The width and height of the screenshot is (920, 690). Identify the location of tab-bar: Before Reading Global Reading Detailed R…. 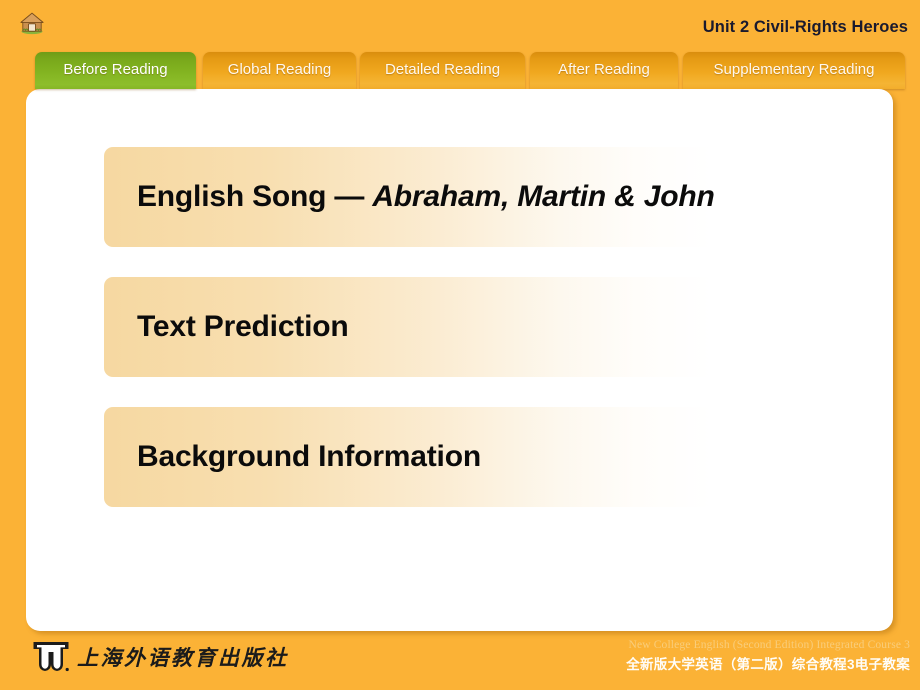
(460, 71).